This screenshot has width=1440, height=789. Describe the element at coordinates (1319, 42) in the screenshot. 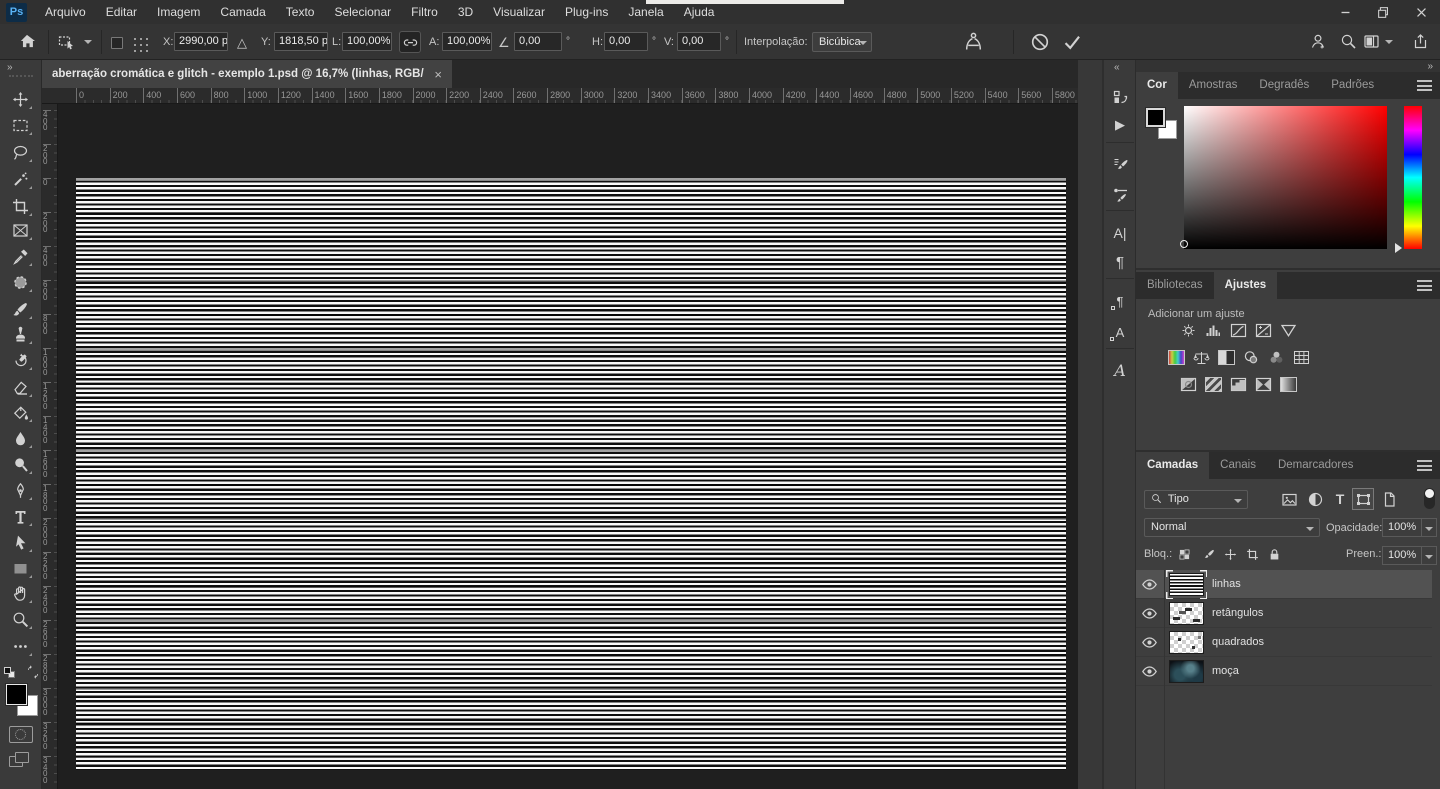

I see `account-icon` at that location.